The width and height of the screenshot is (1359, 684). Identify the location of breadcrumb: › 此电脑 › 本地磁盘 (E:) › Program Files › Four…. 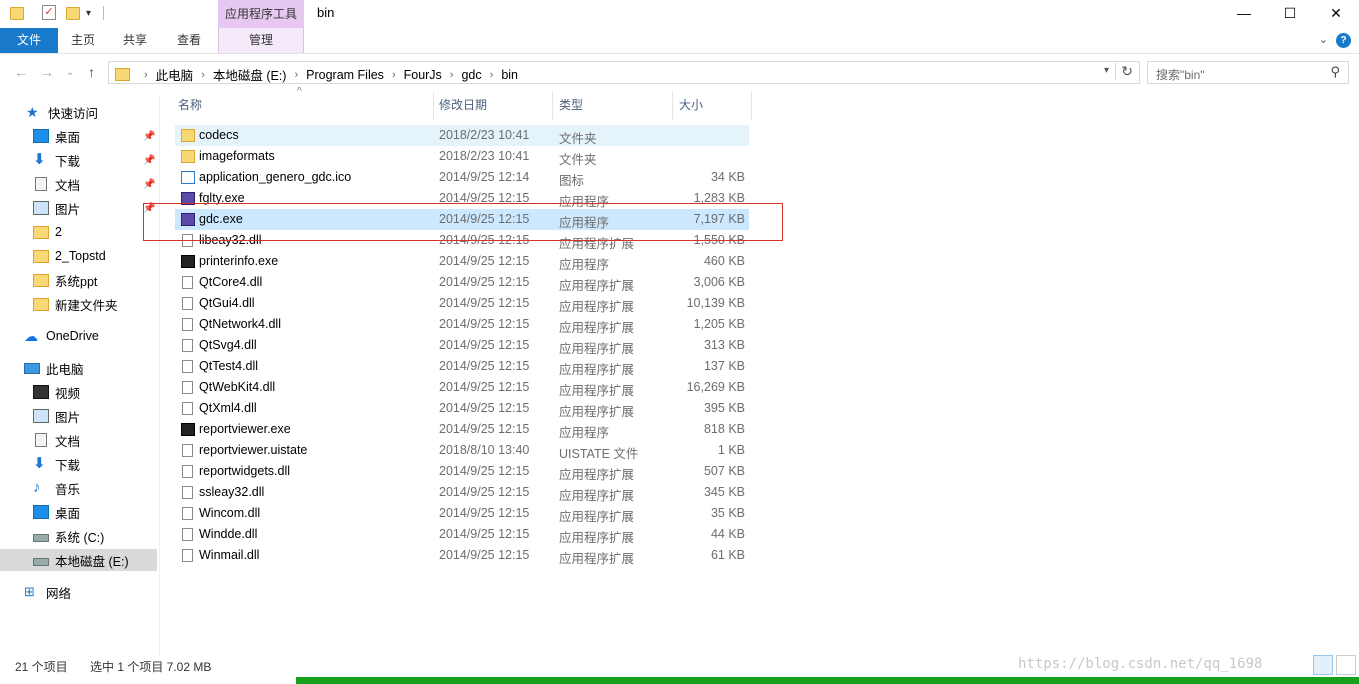
(316, 74).